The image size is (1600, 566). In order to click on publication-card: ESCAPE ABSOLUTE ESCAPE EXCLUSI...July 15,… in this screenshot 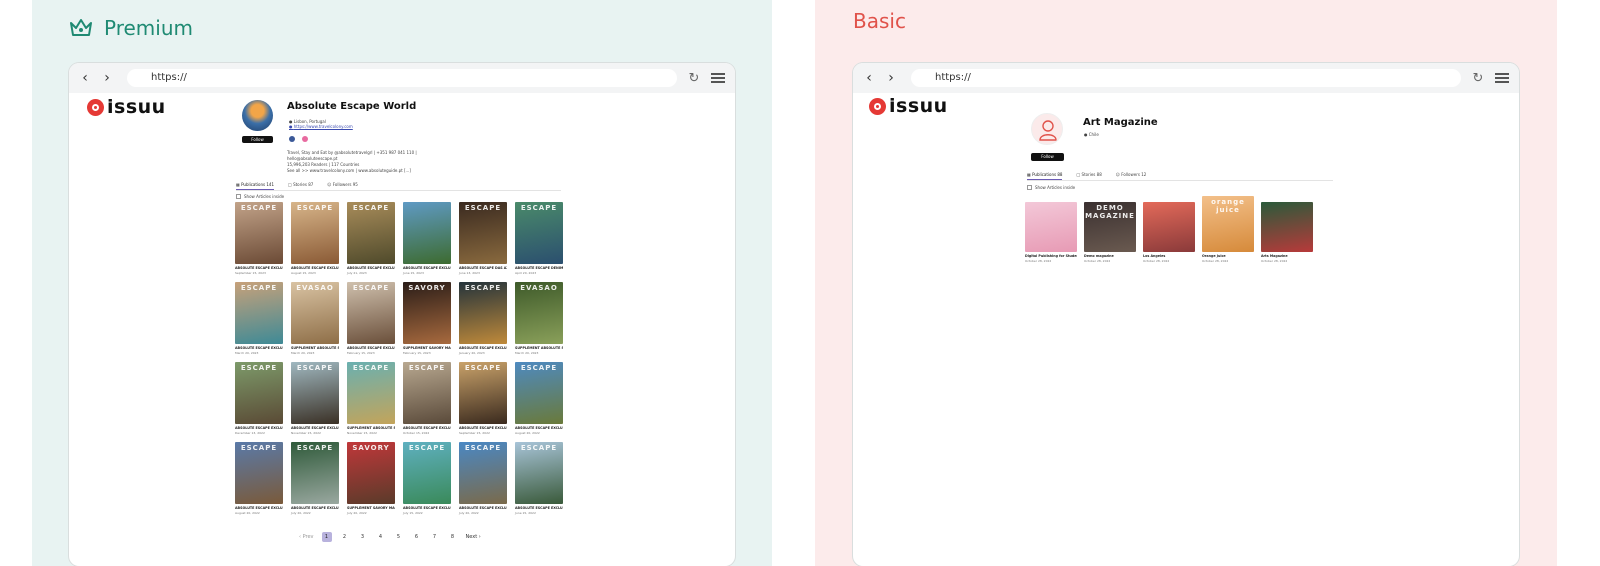, I will do `click(427, 478)`.